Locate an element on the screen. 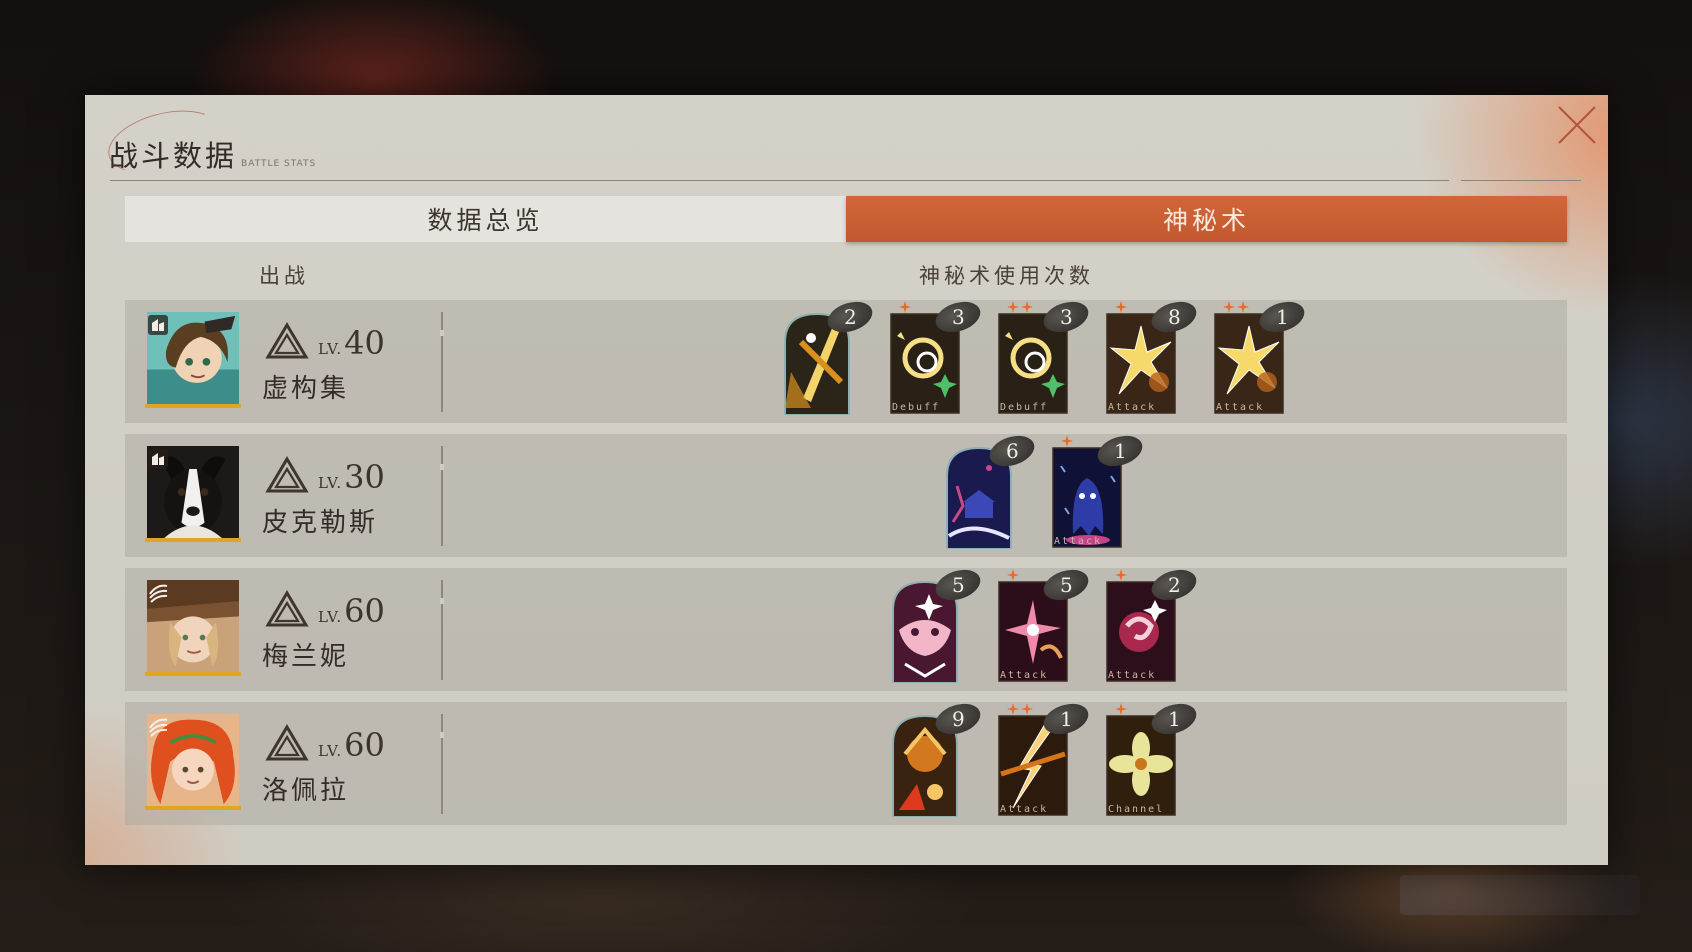  character-level: LV. 60 is located at coordinates (351, 611).